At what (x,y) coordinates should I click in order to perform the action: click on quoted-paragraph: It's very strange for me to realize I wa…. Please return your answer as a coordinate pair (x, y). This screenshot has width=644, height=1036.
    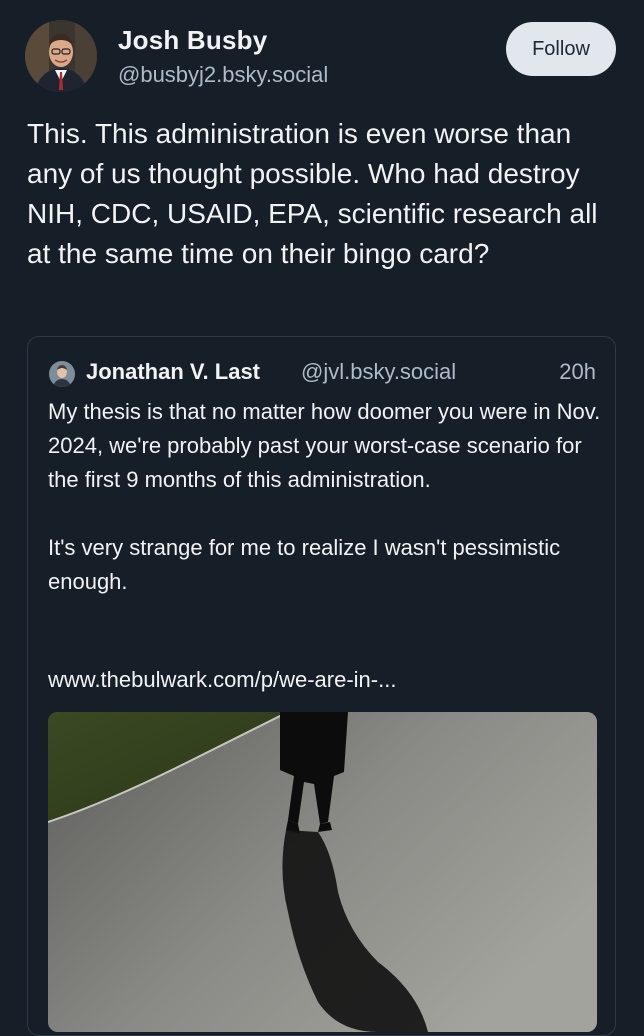
    Looking at the image, I should click on (304, 564).